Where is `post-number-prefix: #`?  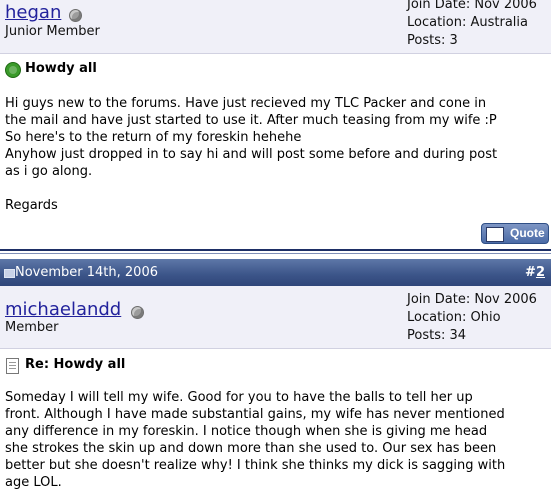 post-number-prefix: # is located at coordinates (530, 272).